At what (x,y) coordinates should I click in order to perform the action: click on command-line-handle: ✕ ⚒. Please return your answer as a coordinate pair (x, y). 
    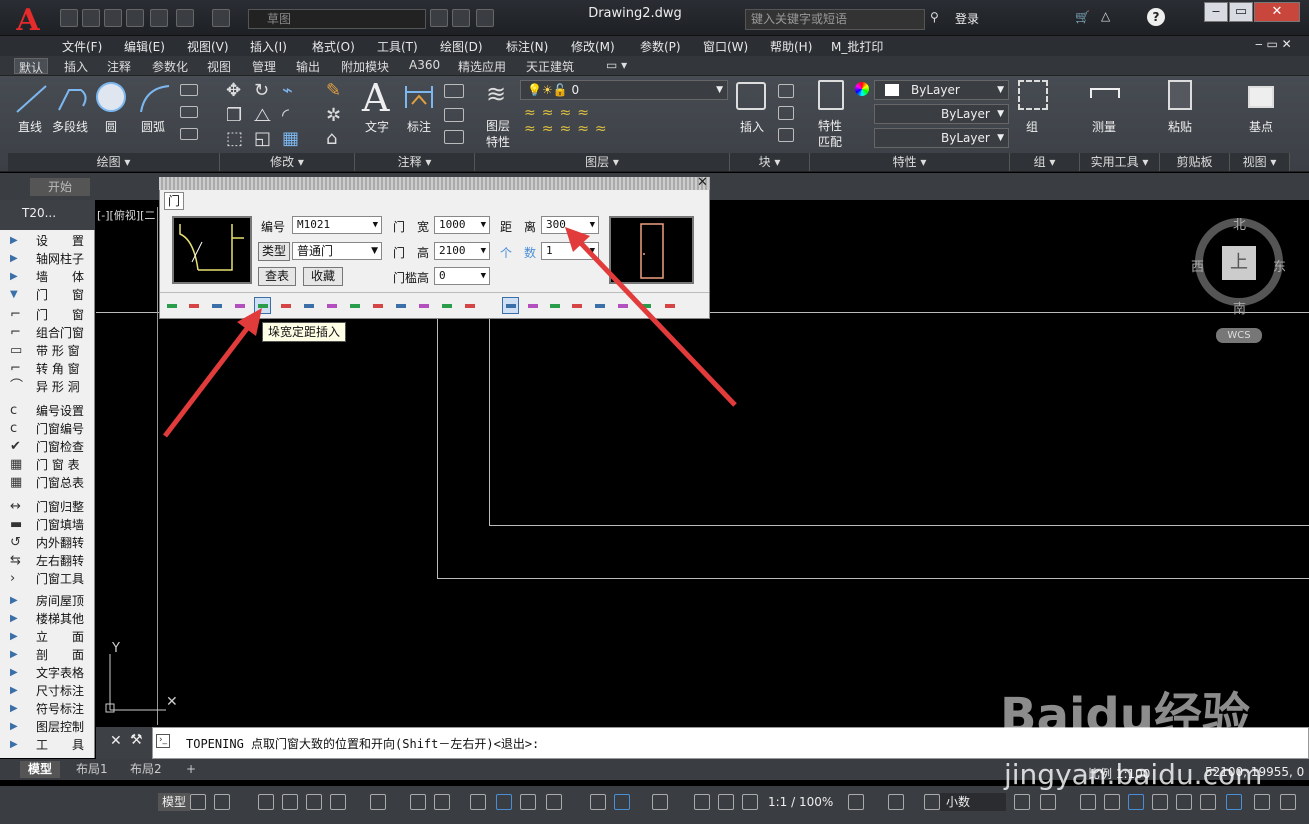
    Looking at the image, I should click on (124, 743).